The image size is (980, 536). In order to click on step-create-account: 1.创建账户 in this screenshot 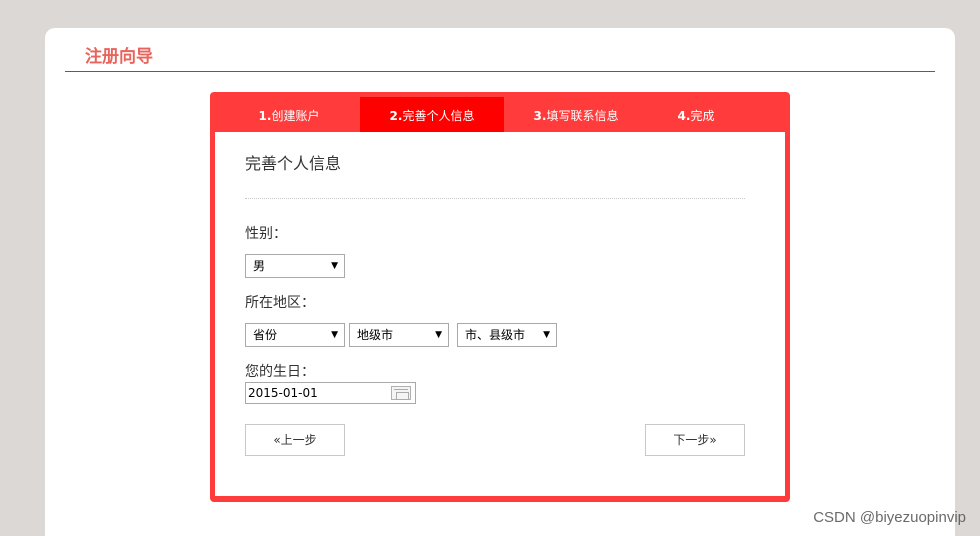, I will do `click(289, 115)`.